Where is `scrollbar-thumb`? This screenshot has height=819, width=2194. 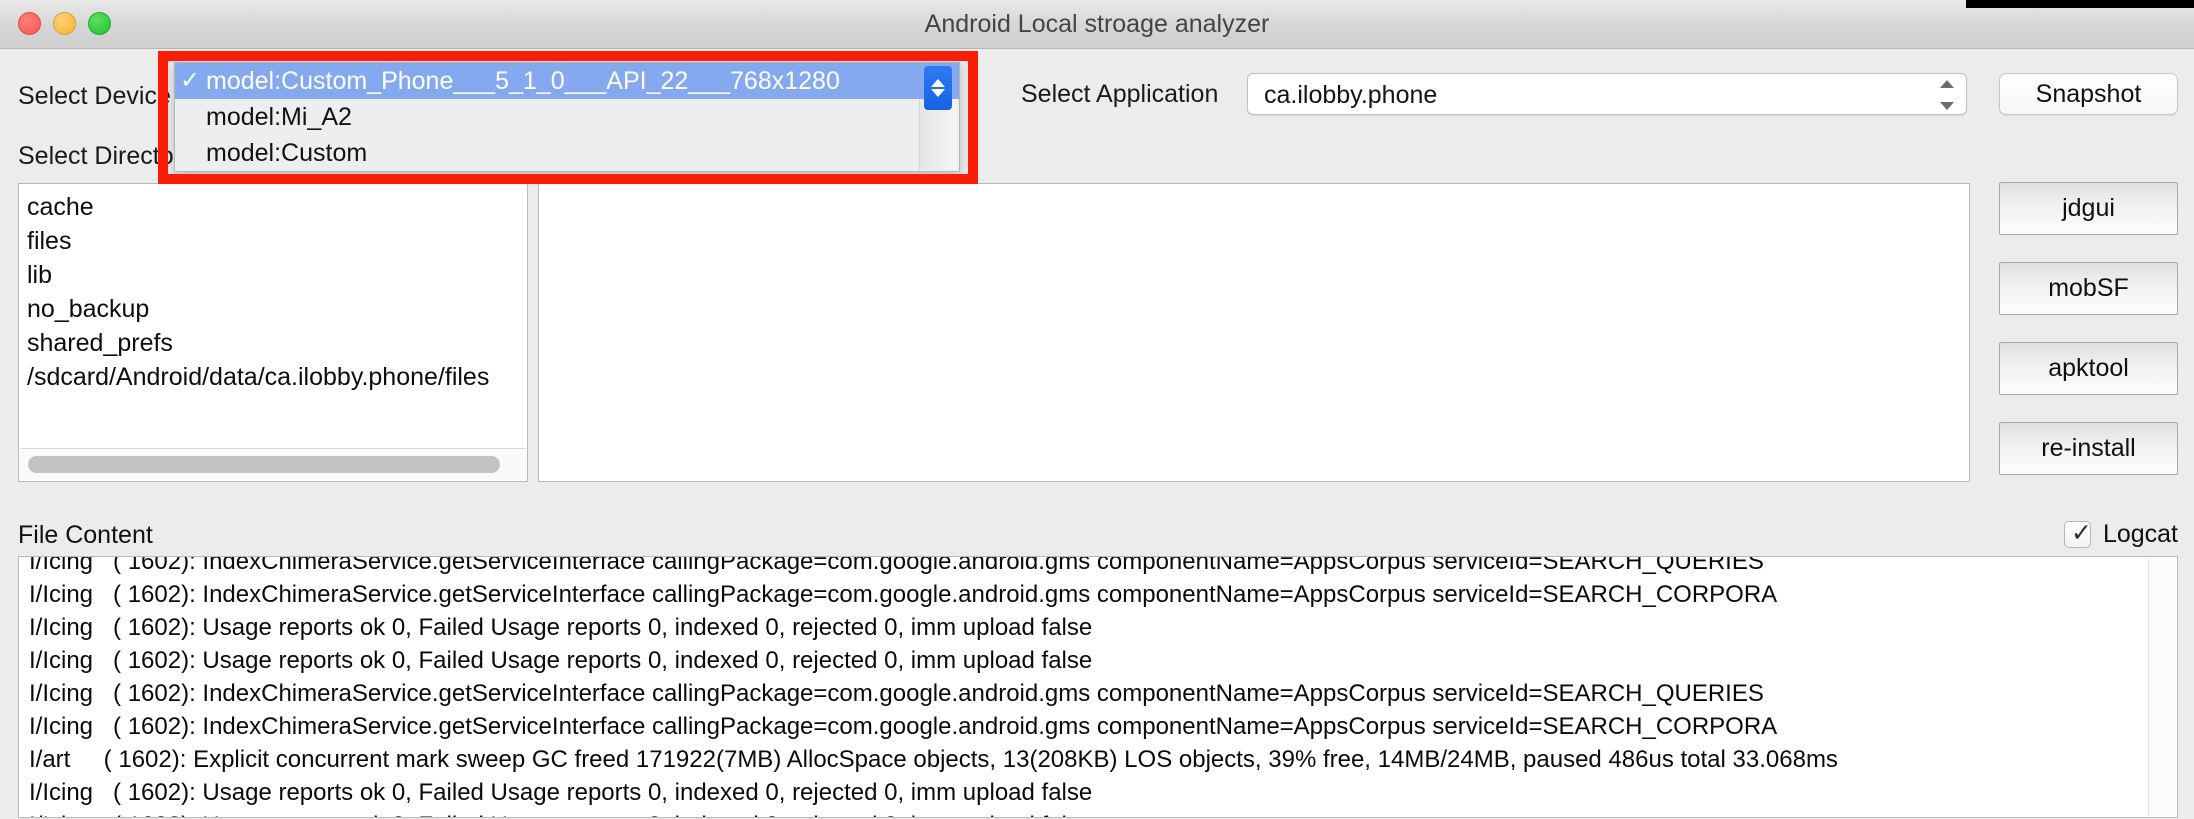 scrollbar-thumb is located at coordinates (264, 464).